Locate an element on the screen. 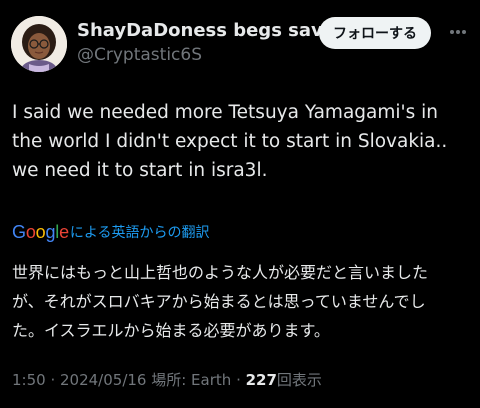 Image resolution: width=480 pixels, height=408 pixels. translation-attribution: Google による英語からの翻訳 is located at coordinates (110, 232).